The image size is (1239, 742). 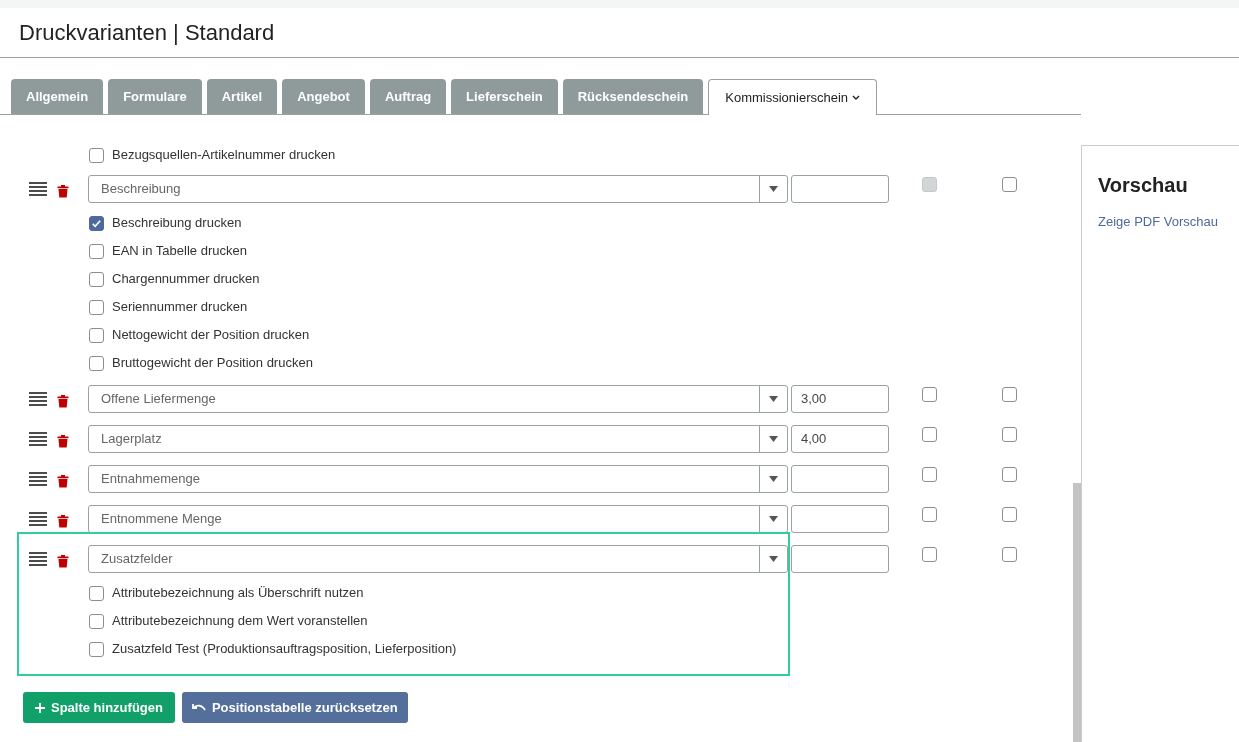 I want to click on width-input: 4,00, so click(x=840, y=439).